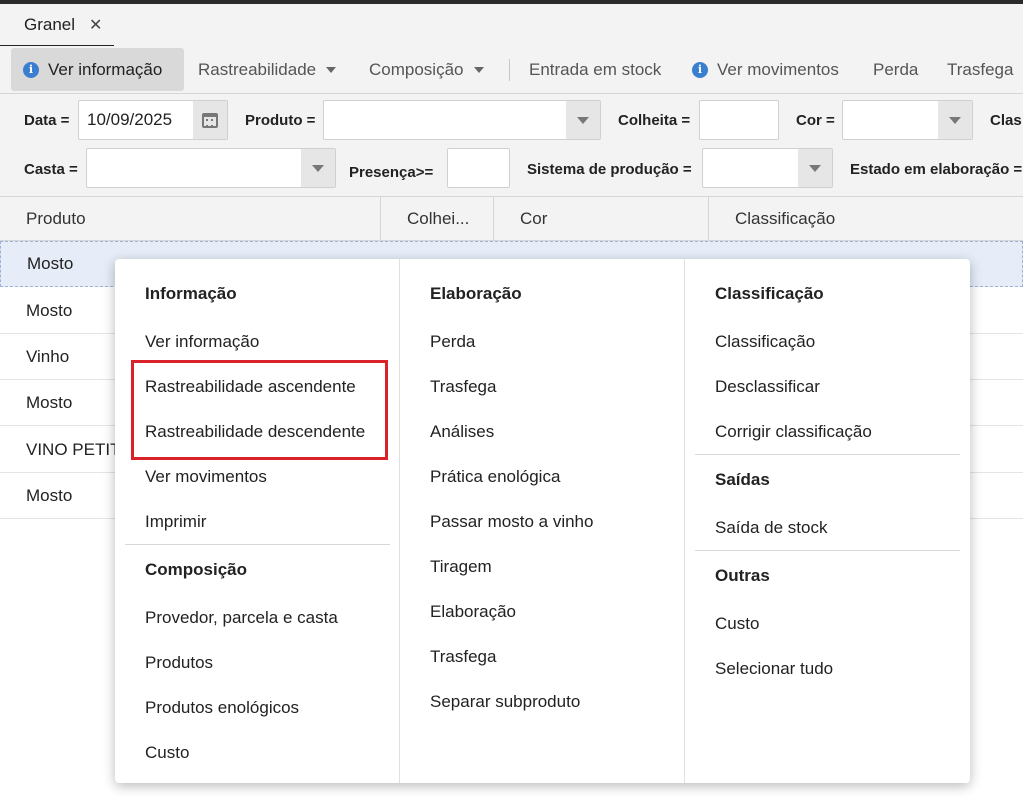 The image size is (1023, 796). Describe the element at coordinates (771, 528) in the screenshot. I see `menu-item-saida-de-stock: Saída de stock` at that location.